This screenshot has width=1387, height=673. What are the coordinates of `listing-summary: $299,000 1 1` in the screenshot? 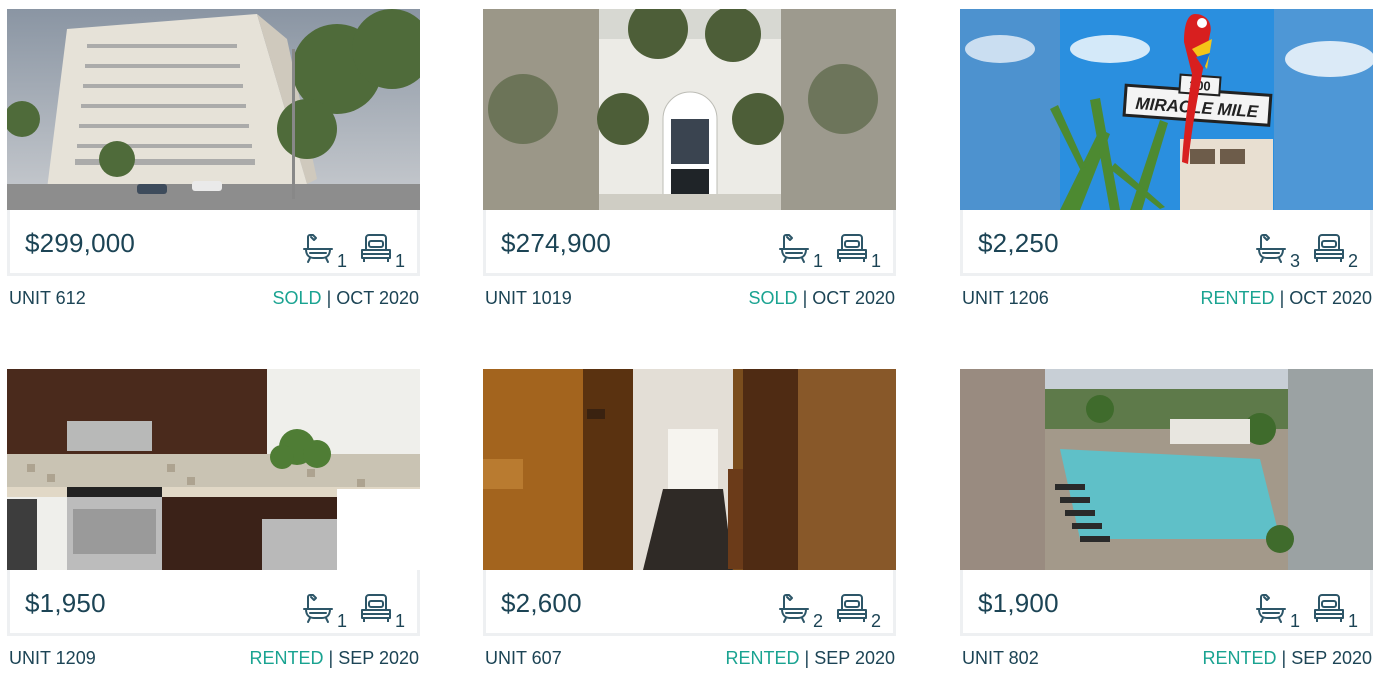 It's located at (213, 243).